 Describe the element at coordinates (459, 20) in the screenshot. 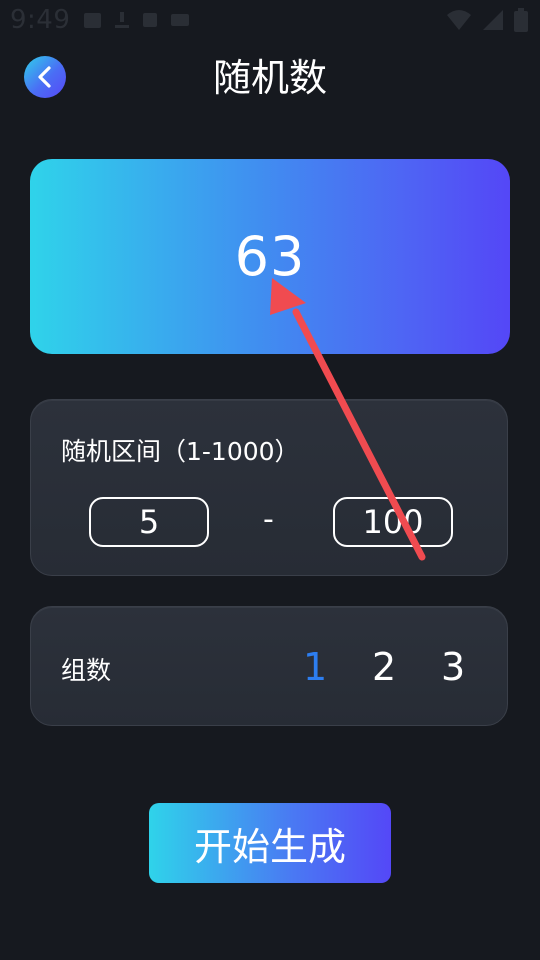

I see `wifi-icon` at that location.